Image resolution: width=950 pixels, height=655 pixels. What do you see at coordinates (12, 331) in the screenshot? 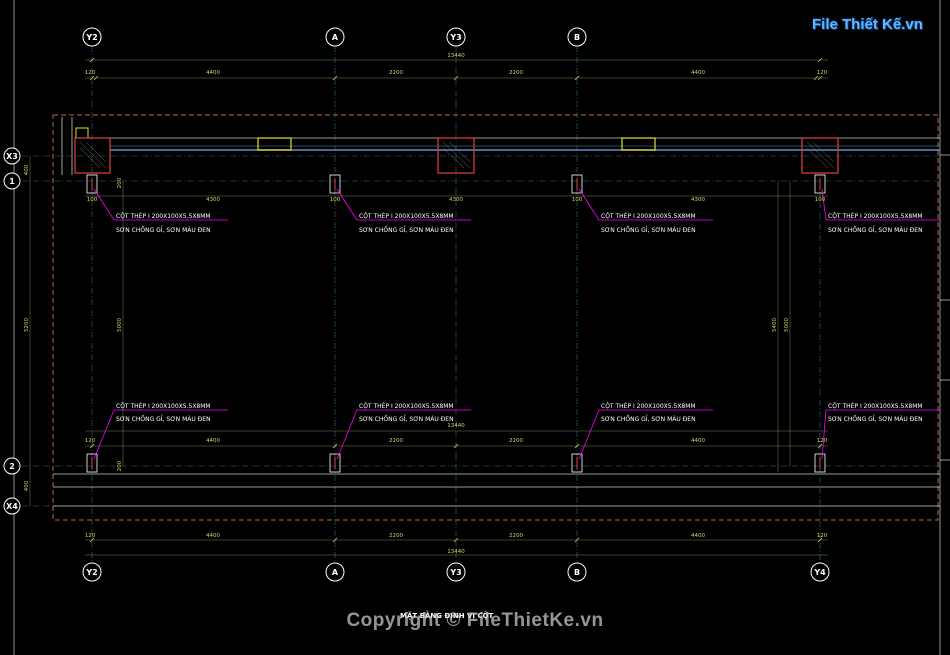
I see `left-axis-markers: X3 1 2 X4` at bounding box center [12, 331].